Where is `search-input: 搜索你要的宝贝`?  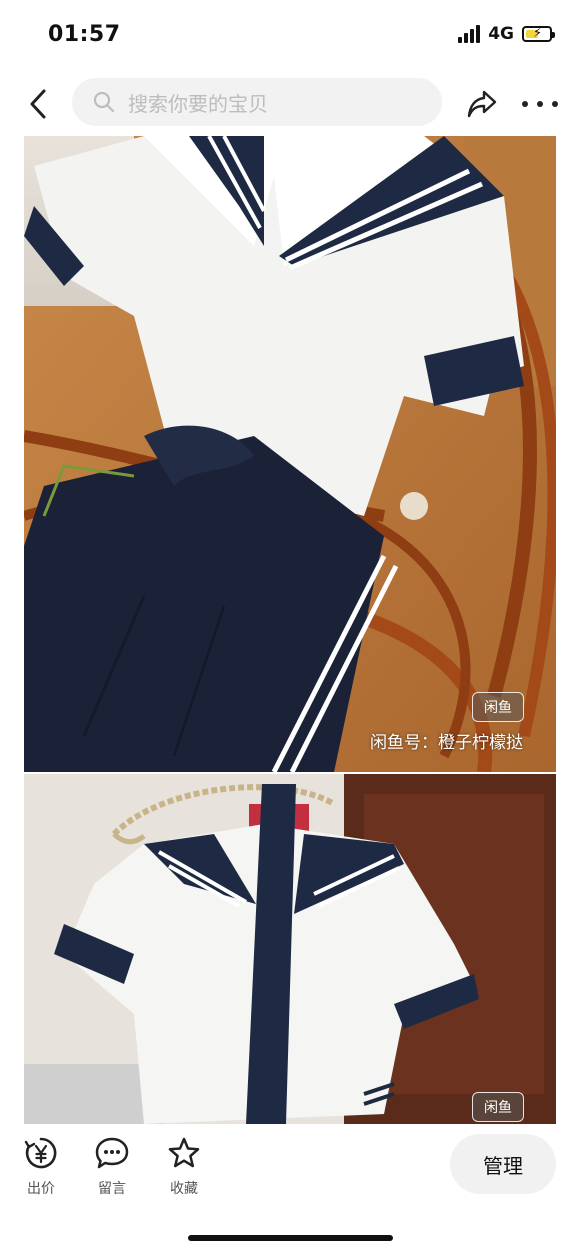 search-input: 搜索你要的宝贝 is located at coordinates (257, 102).